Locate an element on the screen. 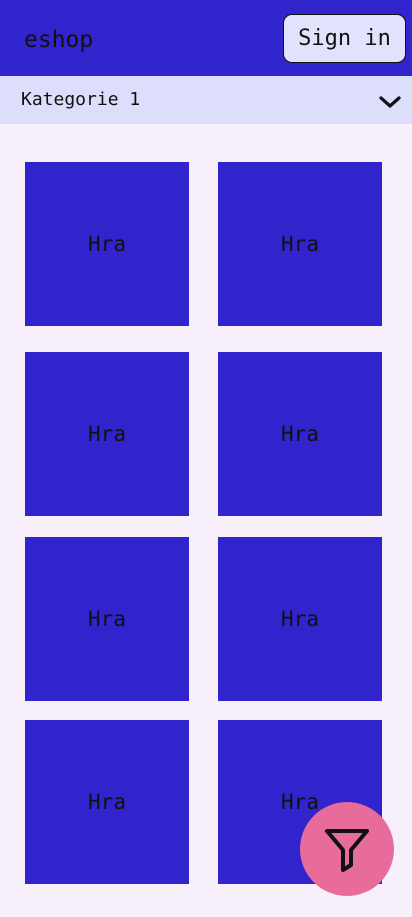  sign-in-button: Sign in is located at coordinates (344, 38).